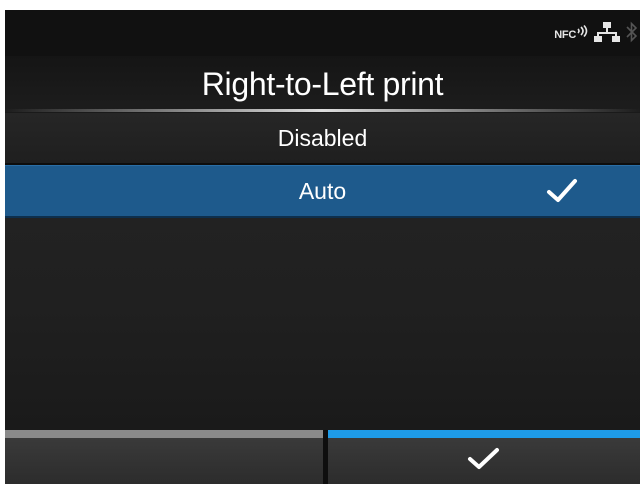  I want to click on option-disabled: Disabled, so click(322, 139).